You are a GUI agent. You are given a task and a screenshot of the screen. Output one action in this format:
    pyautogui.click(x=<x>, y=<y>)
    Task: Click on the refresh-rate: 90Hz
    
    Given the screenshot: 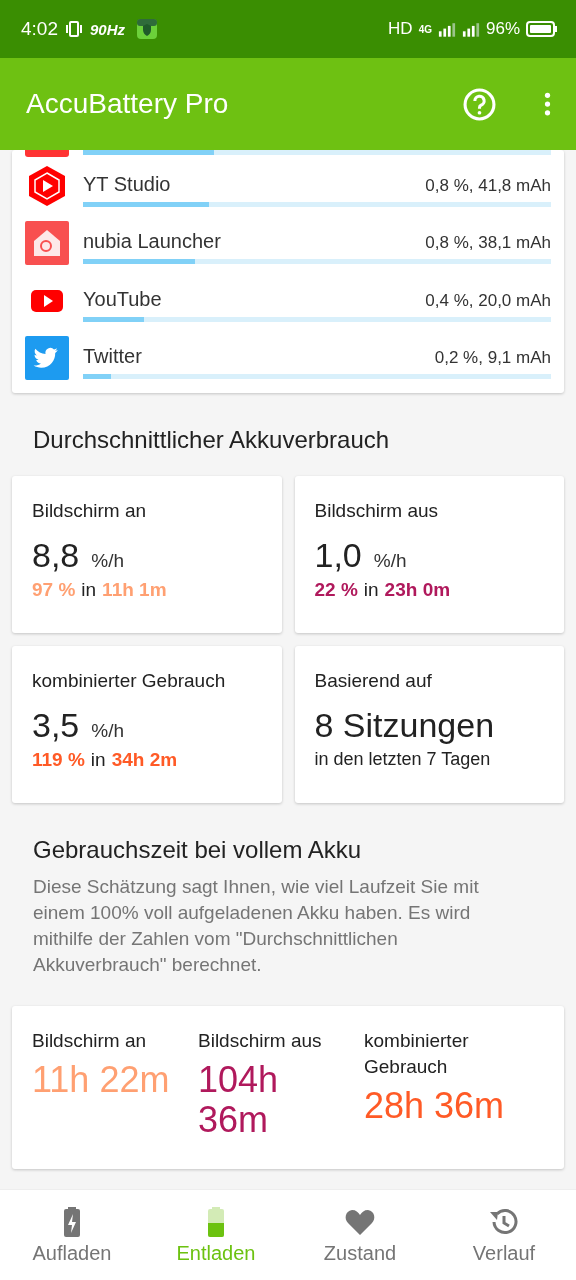 What is the action you would take?
    pyautogui.click(x=107, y=29)
    